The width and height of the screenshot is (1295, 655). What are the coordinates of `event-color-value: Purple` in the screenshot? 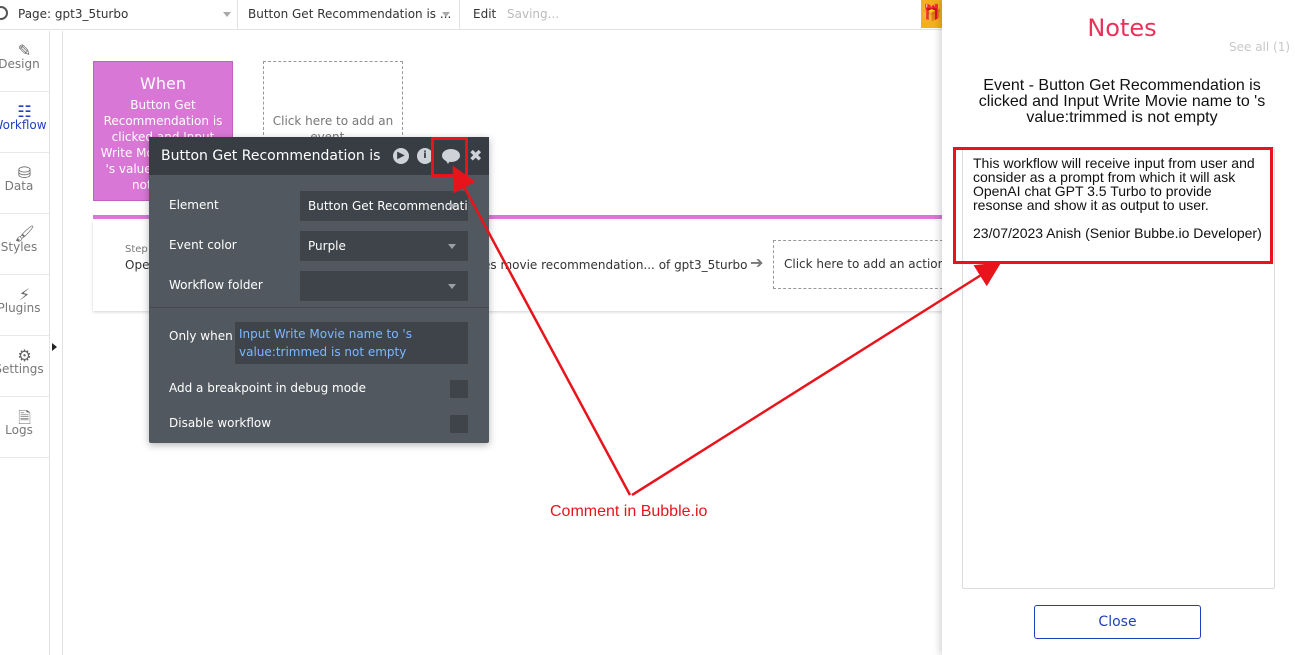 It's located at (327, 246).